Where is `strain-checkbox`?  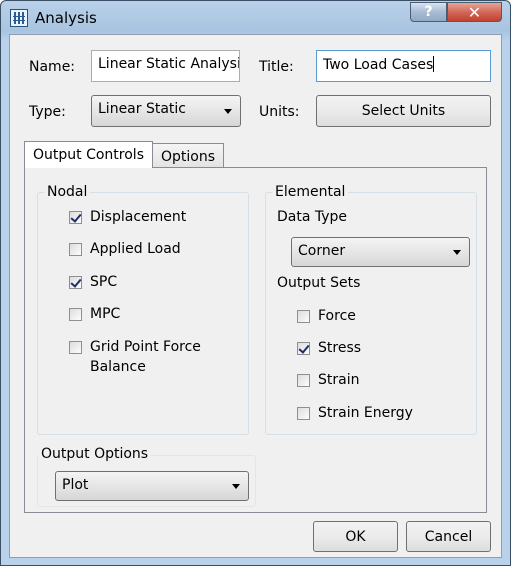 strain-checkbox is located at coordinates (303, 380).